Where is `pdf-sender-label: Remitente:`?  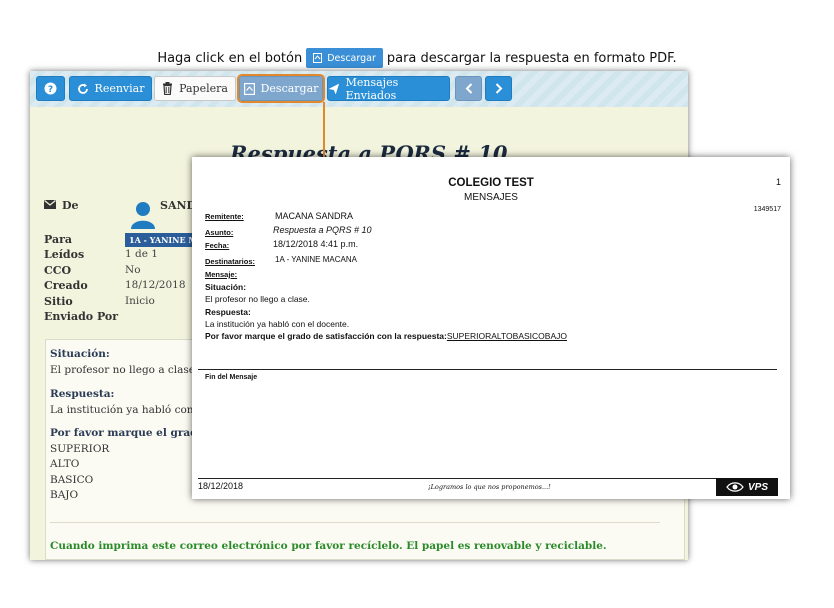 pdf-sender-label: Remitente: is located at coordinates (224, 216).